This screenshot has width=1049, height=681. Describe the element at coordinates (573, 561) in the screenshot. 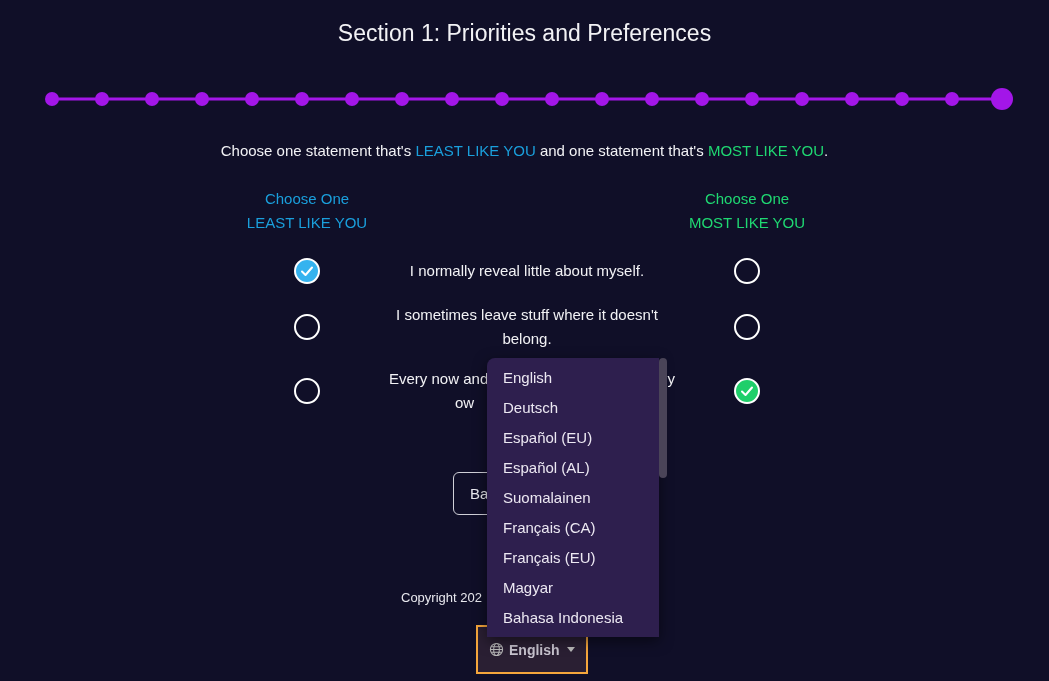

I see `language-option: Français (EU)` at that location.